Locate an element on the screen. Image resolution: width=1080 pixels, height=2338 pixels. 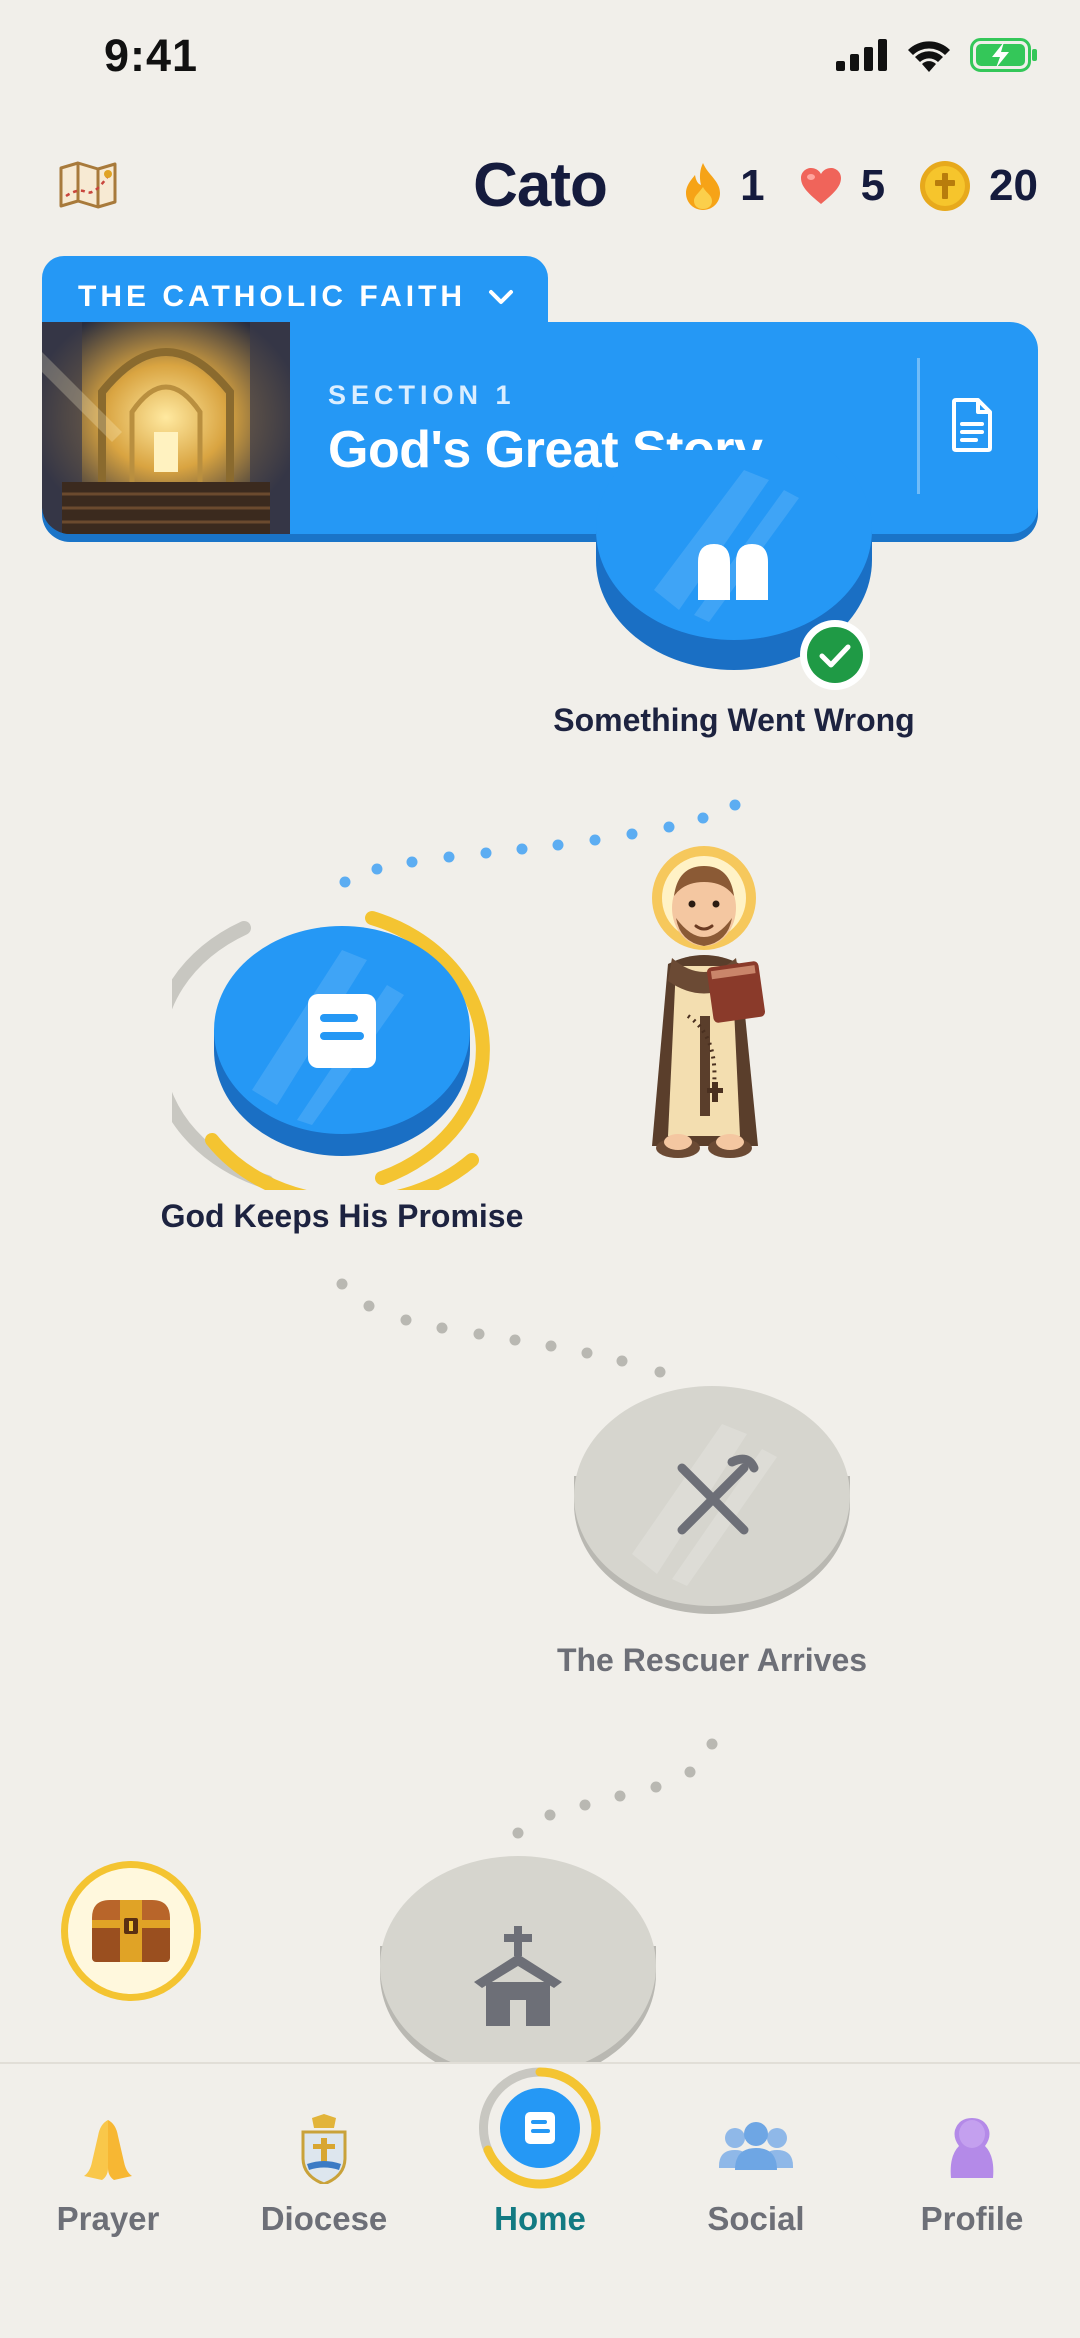
nav-label: Social is located at coordinates (756, 2218).